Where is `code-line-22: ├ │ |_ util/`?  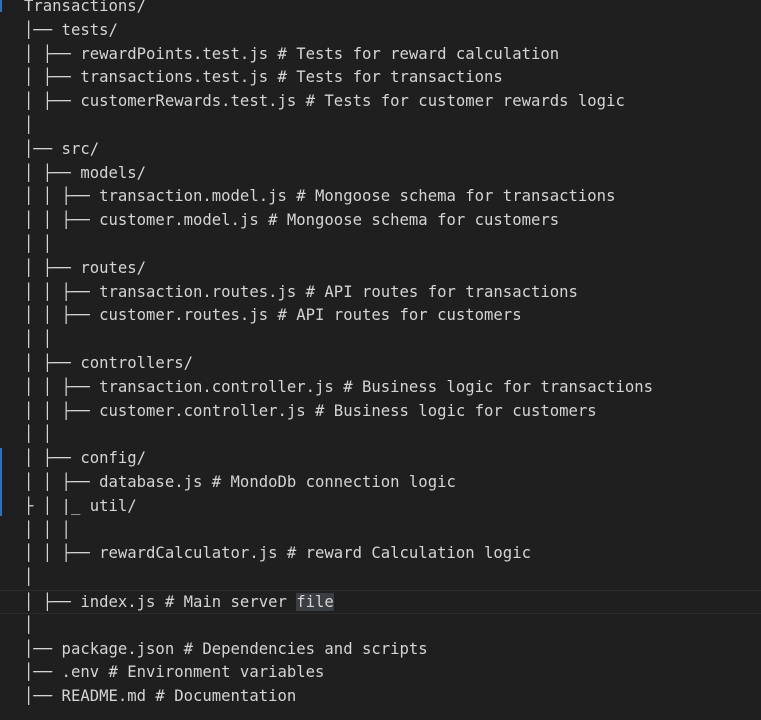
code-line-22: ├ │ |_ util/ is located at coordinates (80, 505).